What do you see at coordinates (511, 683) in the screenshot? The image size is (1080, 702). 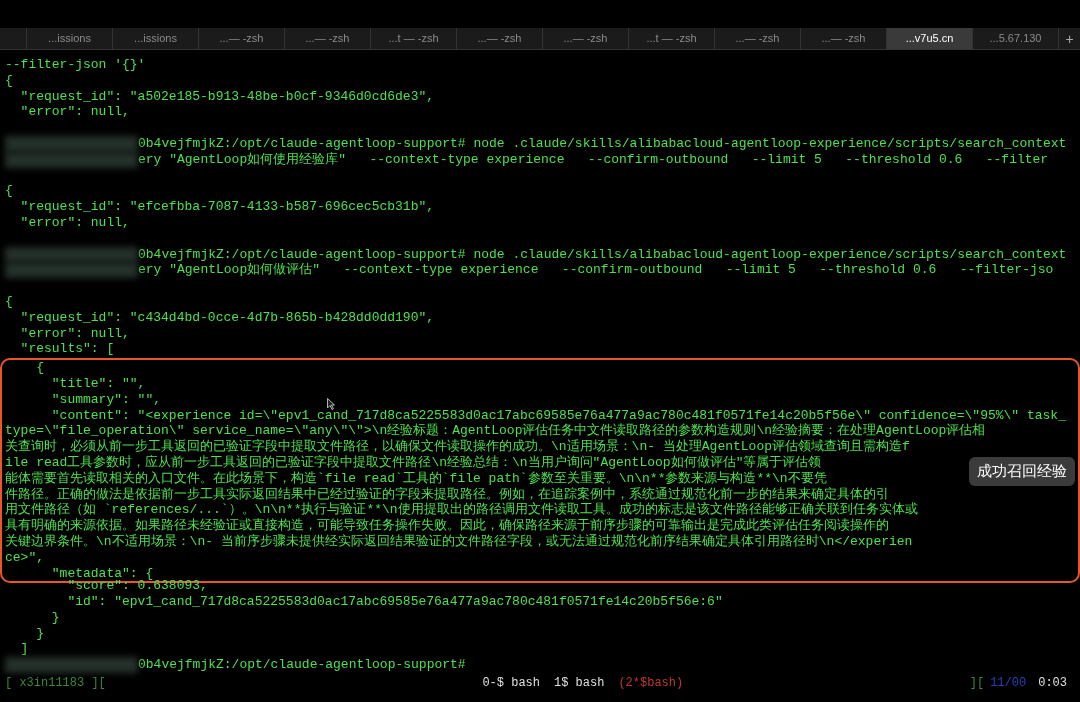 I see `window-label: 0-$ bash` at bounding box center [511, 683].